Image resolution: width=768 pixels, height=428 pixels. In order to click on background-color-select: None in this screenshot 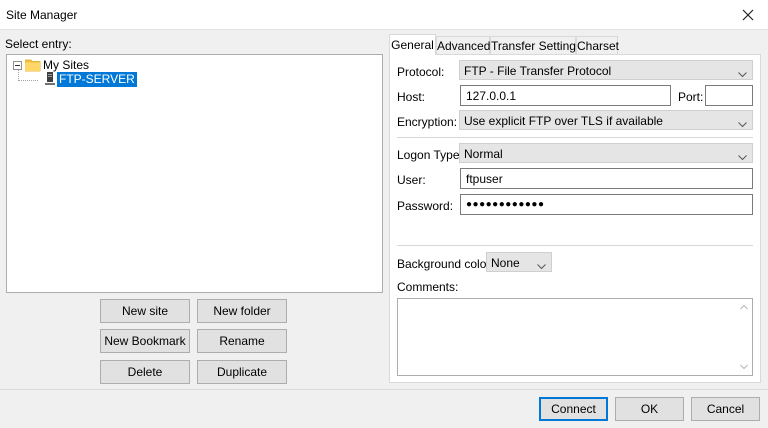, I will do `click(519, 262)`.